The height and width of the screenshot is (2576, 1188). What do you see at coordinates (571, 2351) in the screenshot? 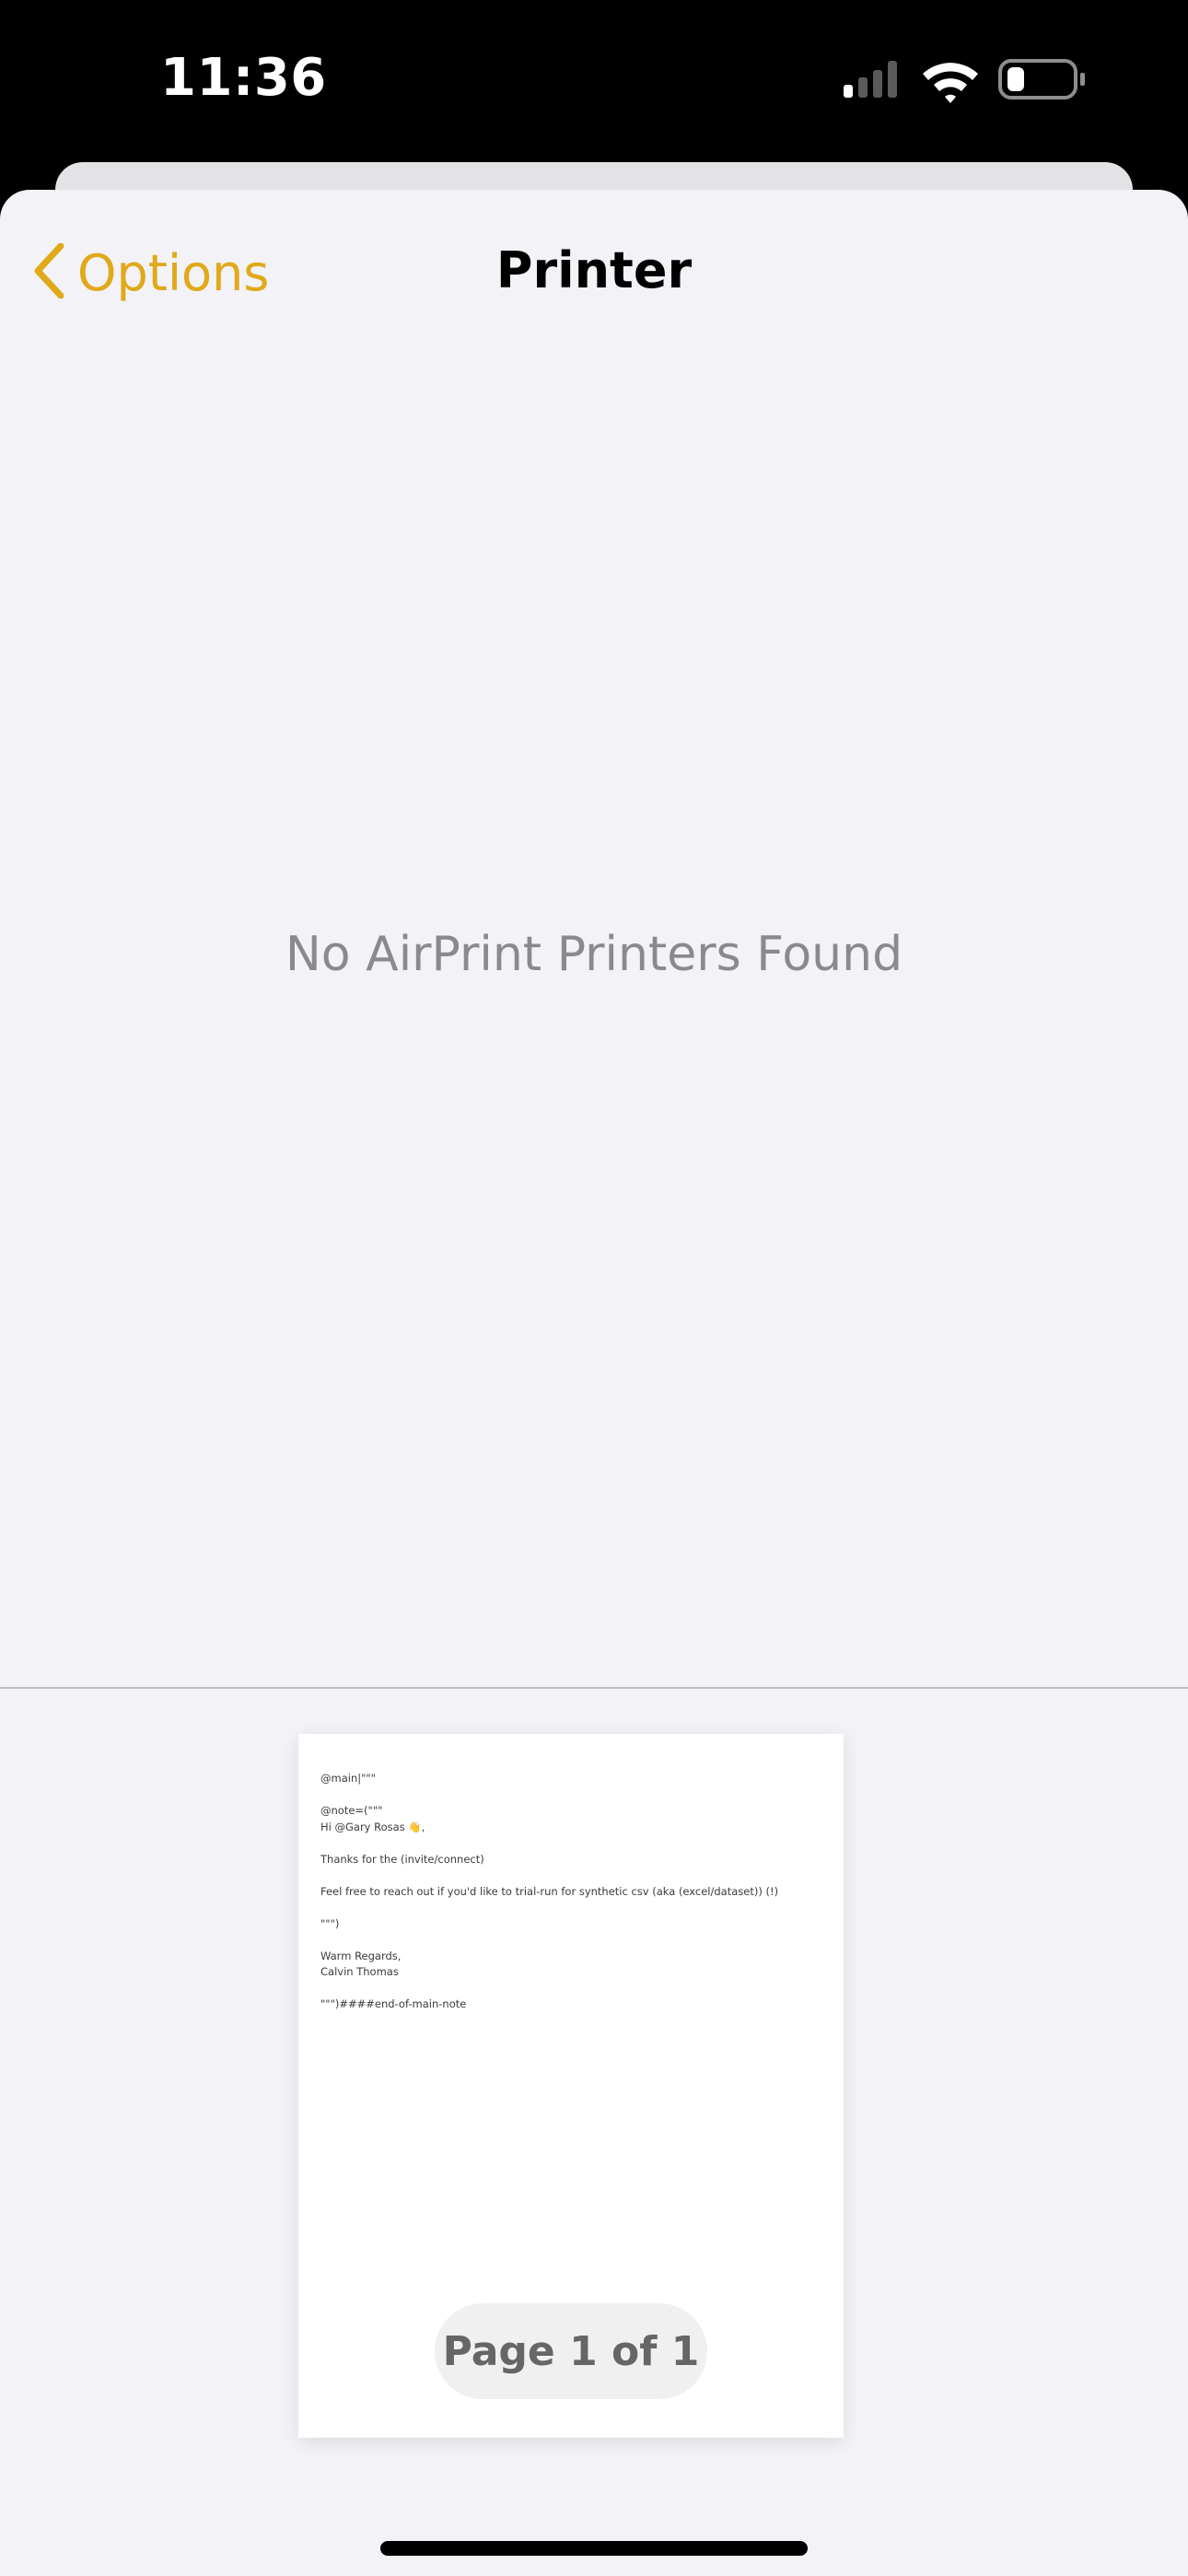
I see `page-indicator: Page 1 of 1` at bounding box center [571, 2351].